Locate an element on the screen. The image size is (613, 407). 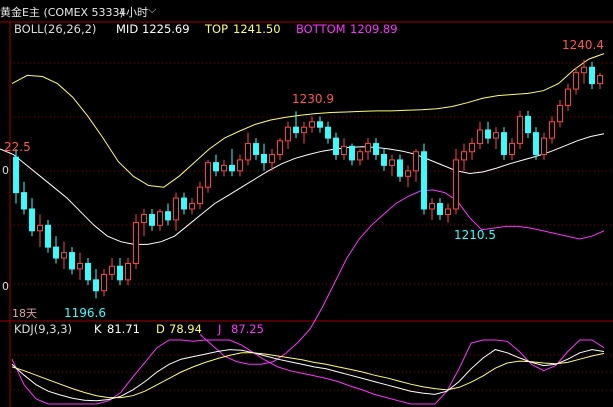
kdj-d-line is located at coordinates (308, 375).